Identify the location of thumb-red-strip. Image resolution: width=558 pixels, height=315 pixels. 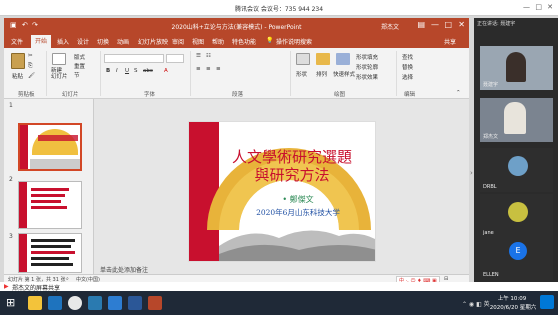
(23, 205).